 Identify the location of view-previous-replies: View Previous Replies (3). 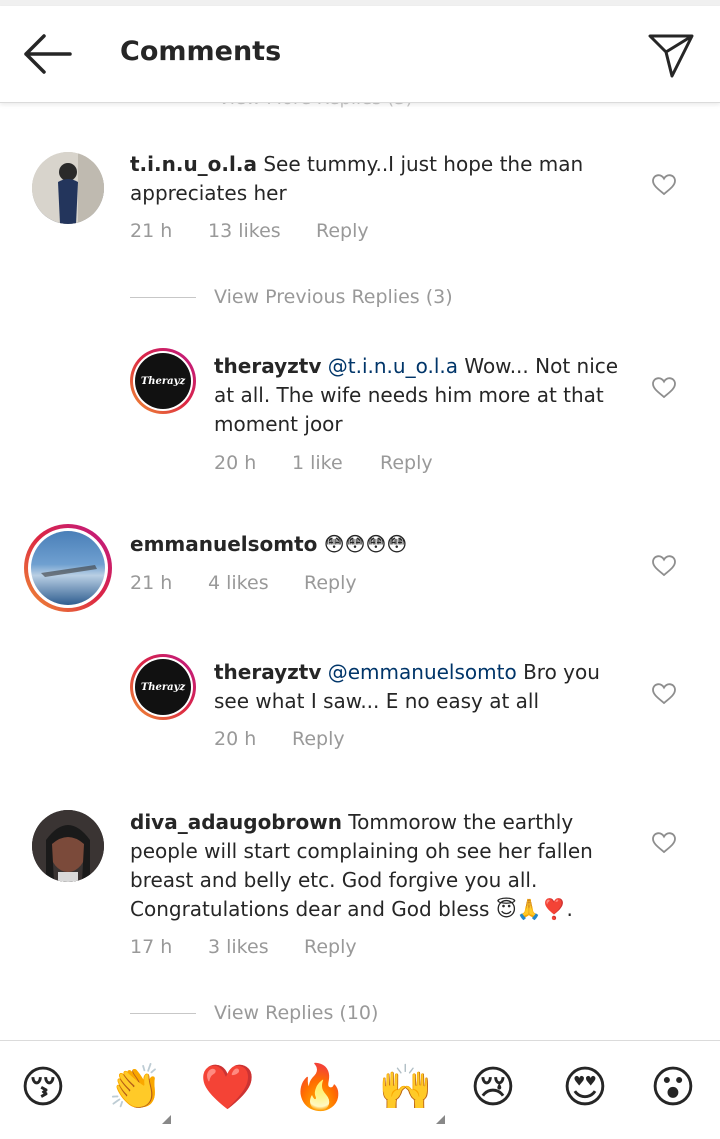
(333, 297).